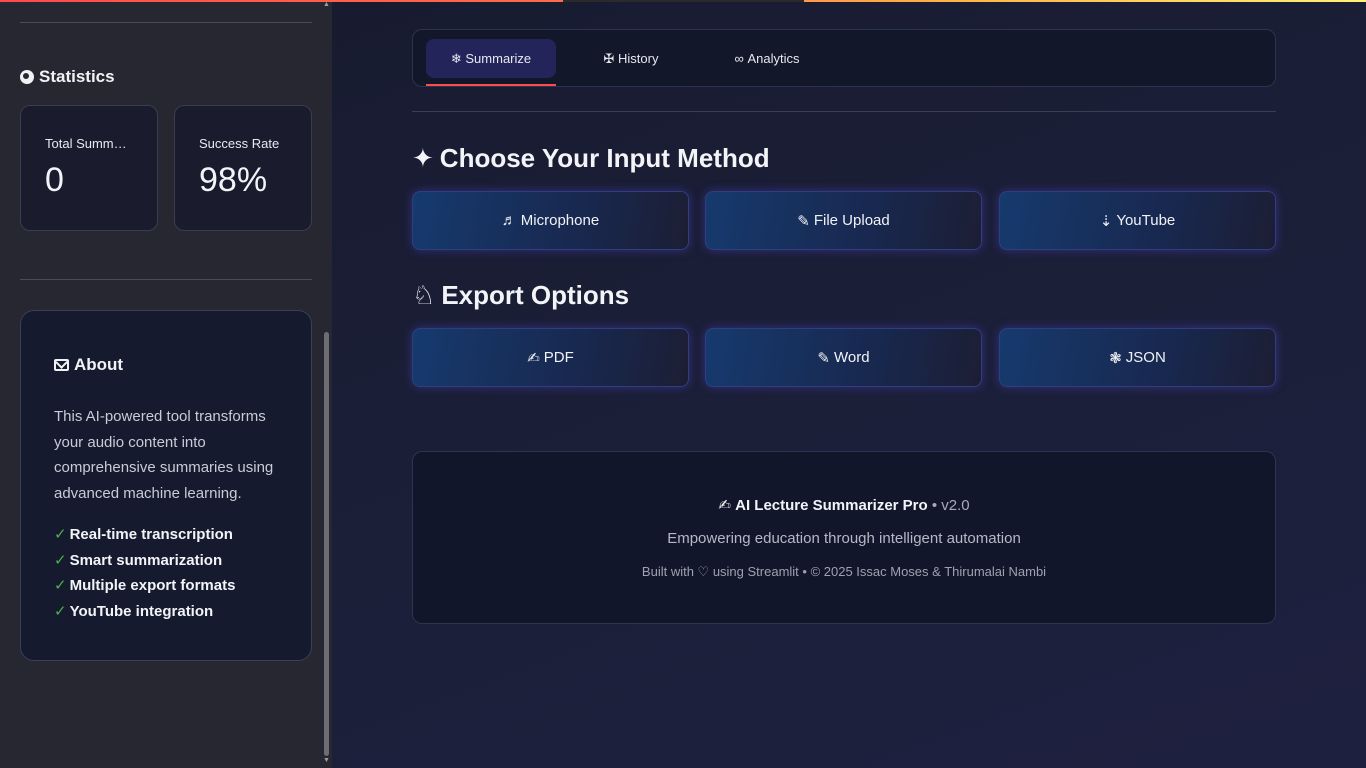 This screenshot has width=1366, height=768. What do you see at coordinates (498, 58) in the screenshot?
I see `tab-label: Summarize` at bounding box center [498, 58].